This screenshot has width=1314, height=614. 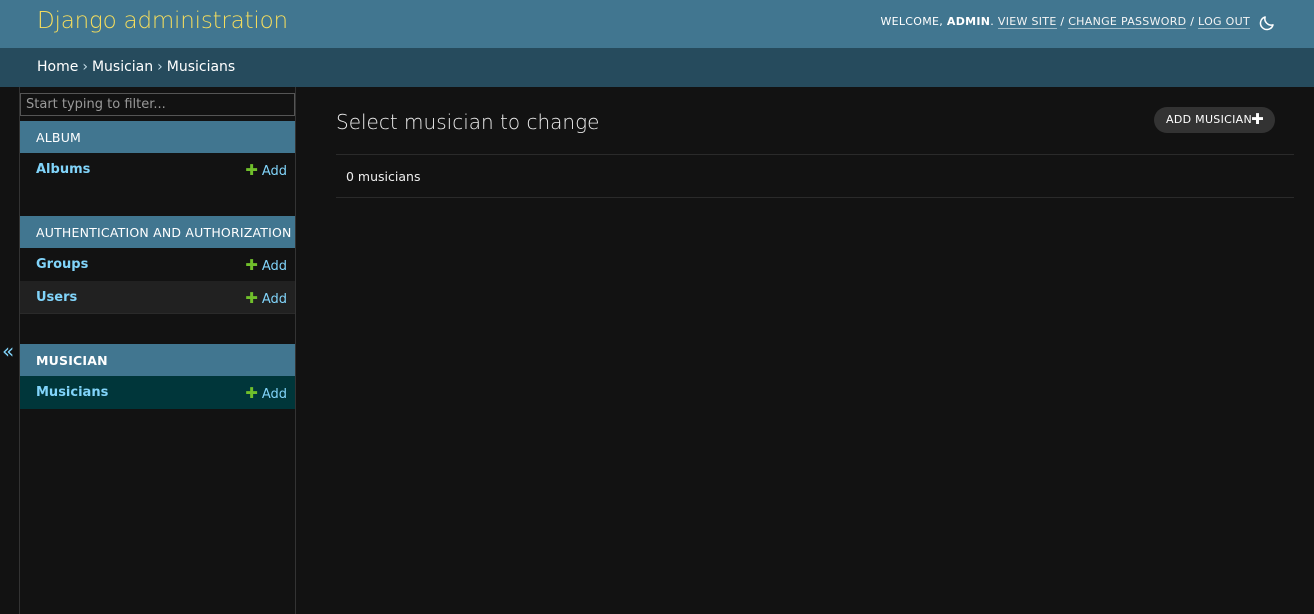 I want to click on welcome-text: WELCOME,, so click(x=912, y=21).